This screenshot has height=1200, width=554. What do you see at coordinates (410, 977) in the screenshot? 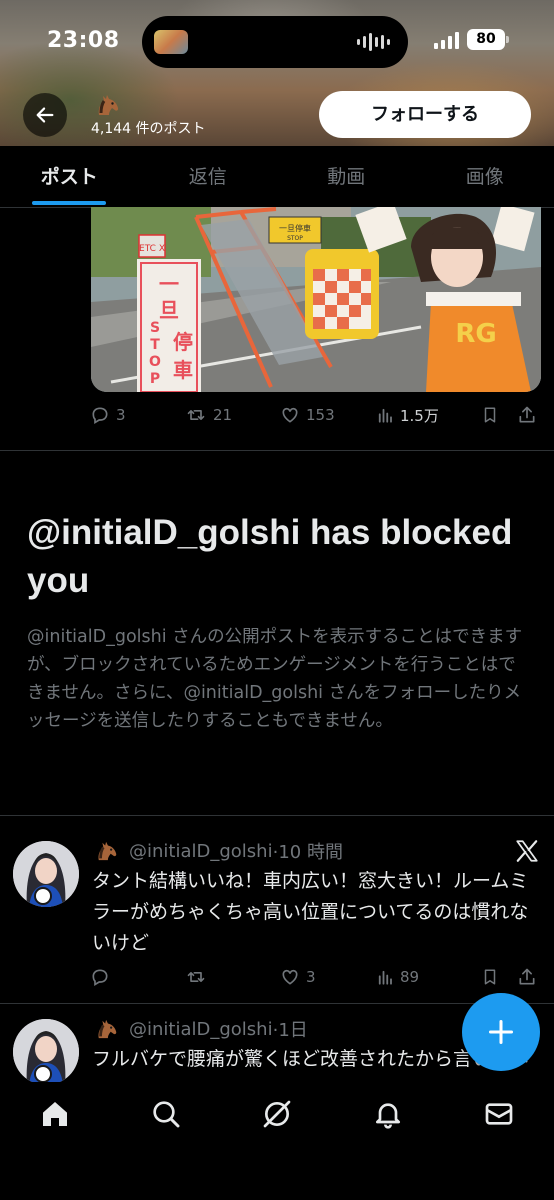
I see `view-count: 89` at bounding box center [410, 977].